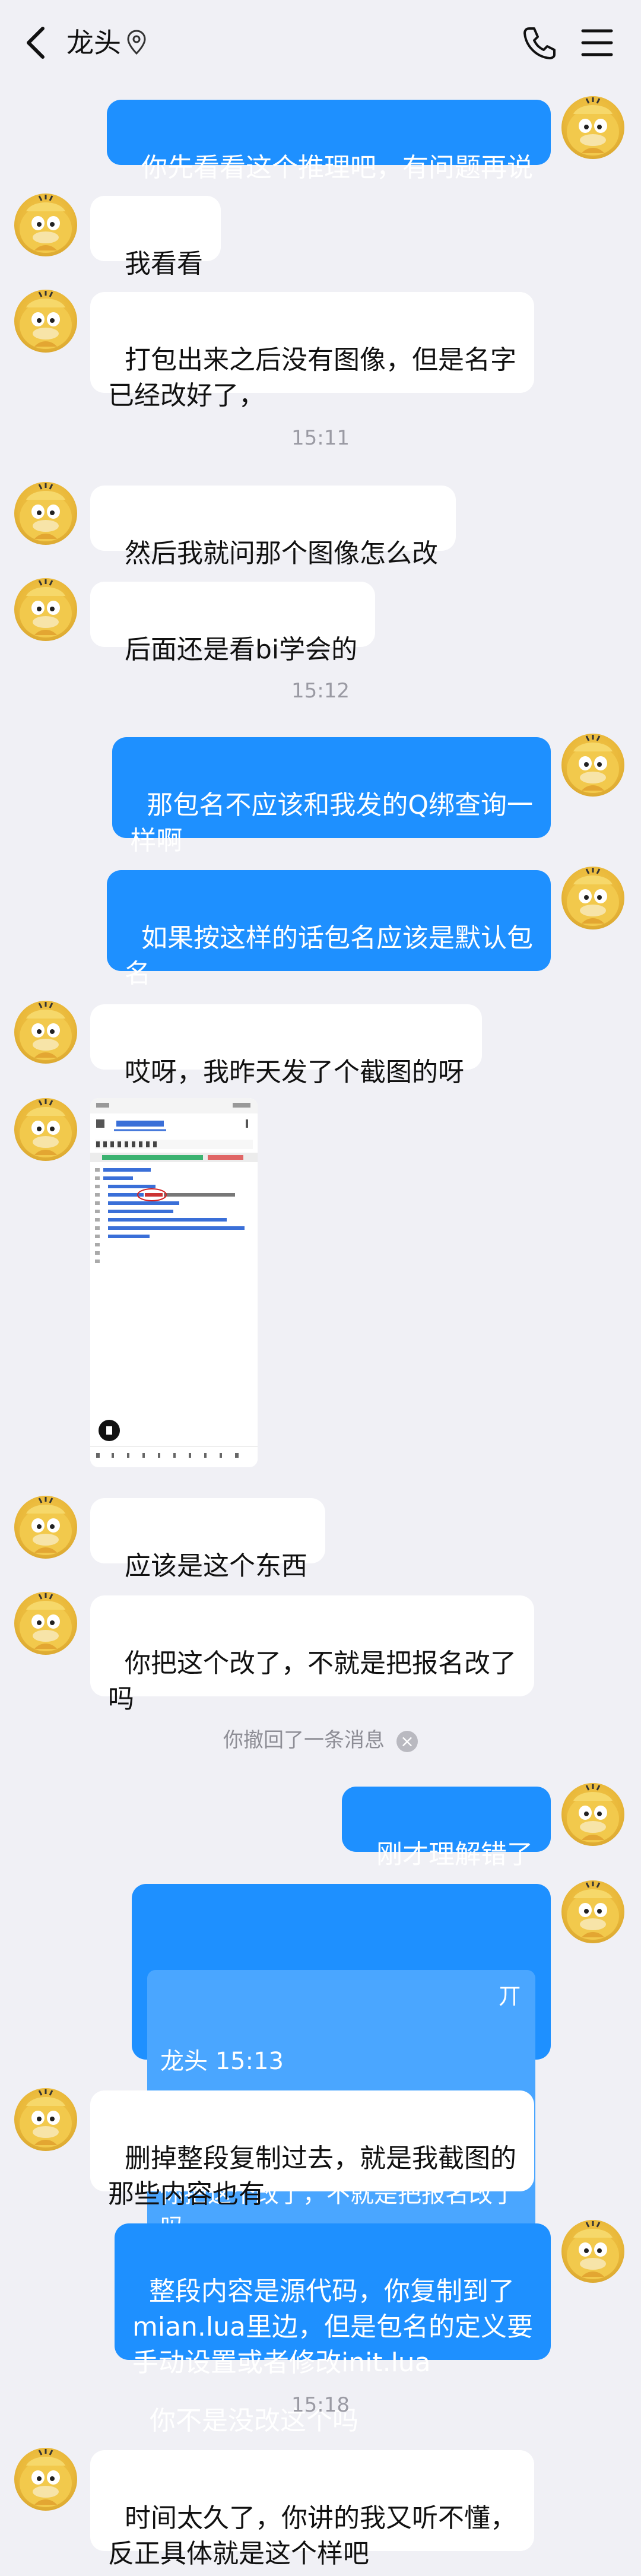 The width and height of the screenshot is (641, 2576). I want to click on message-text: 如果按这样的话包名应该是默认包 名, so click(329, 956).